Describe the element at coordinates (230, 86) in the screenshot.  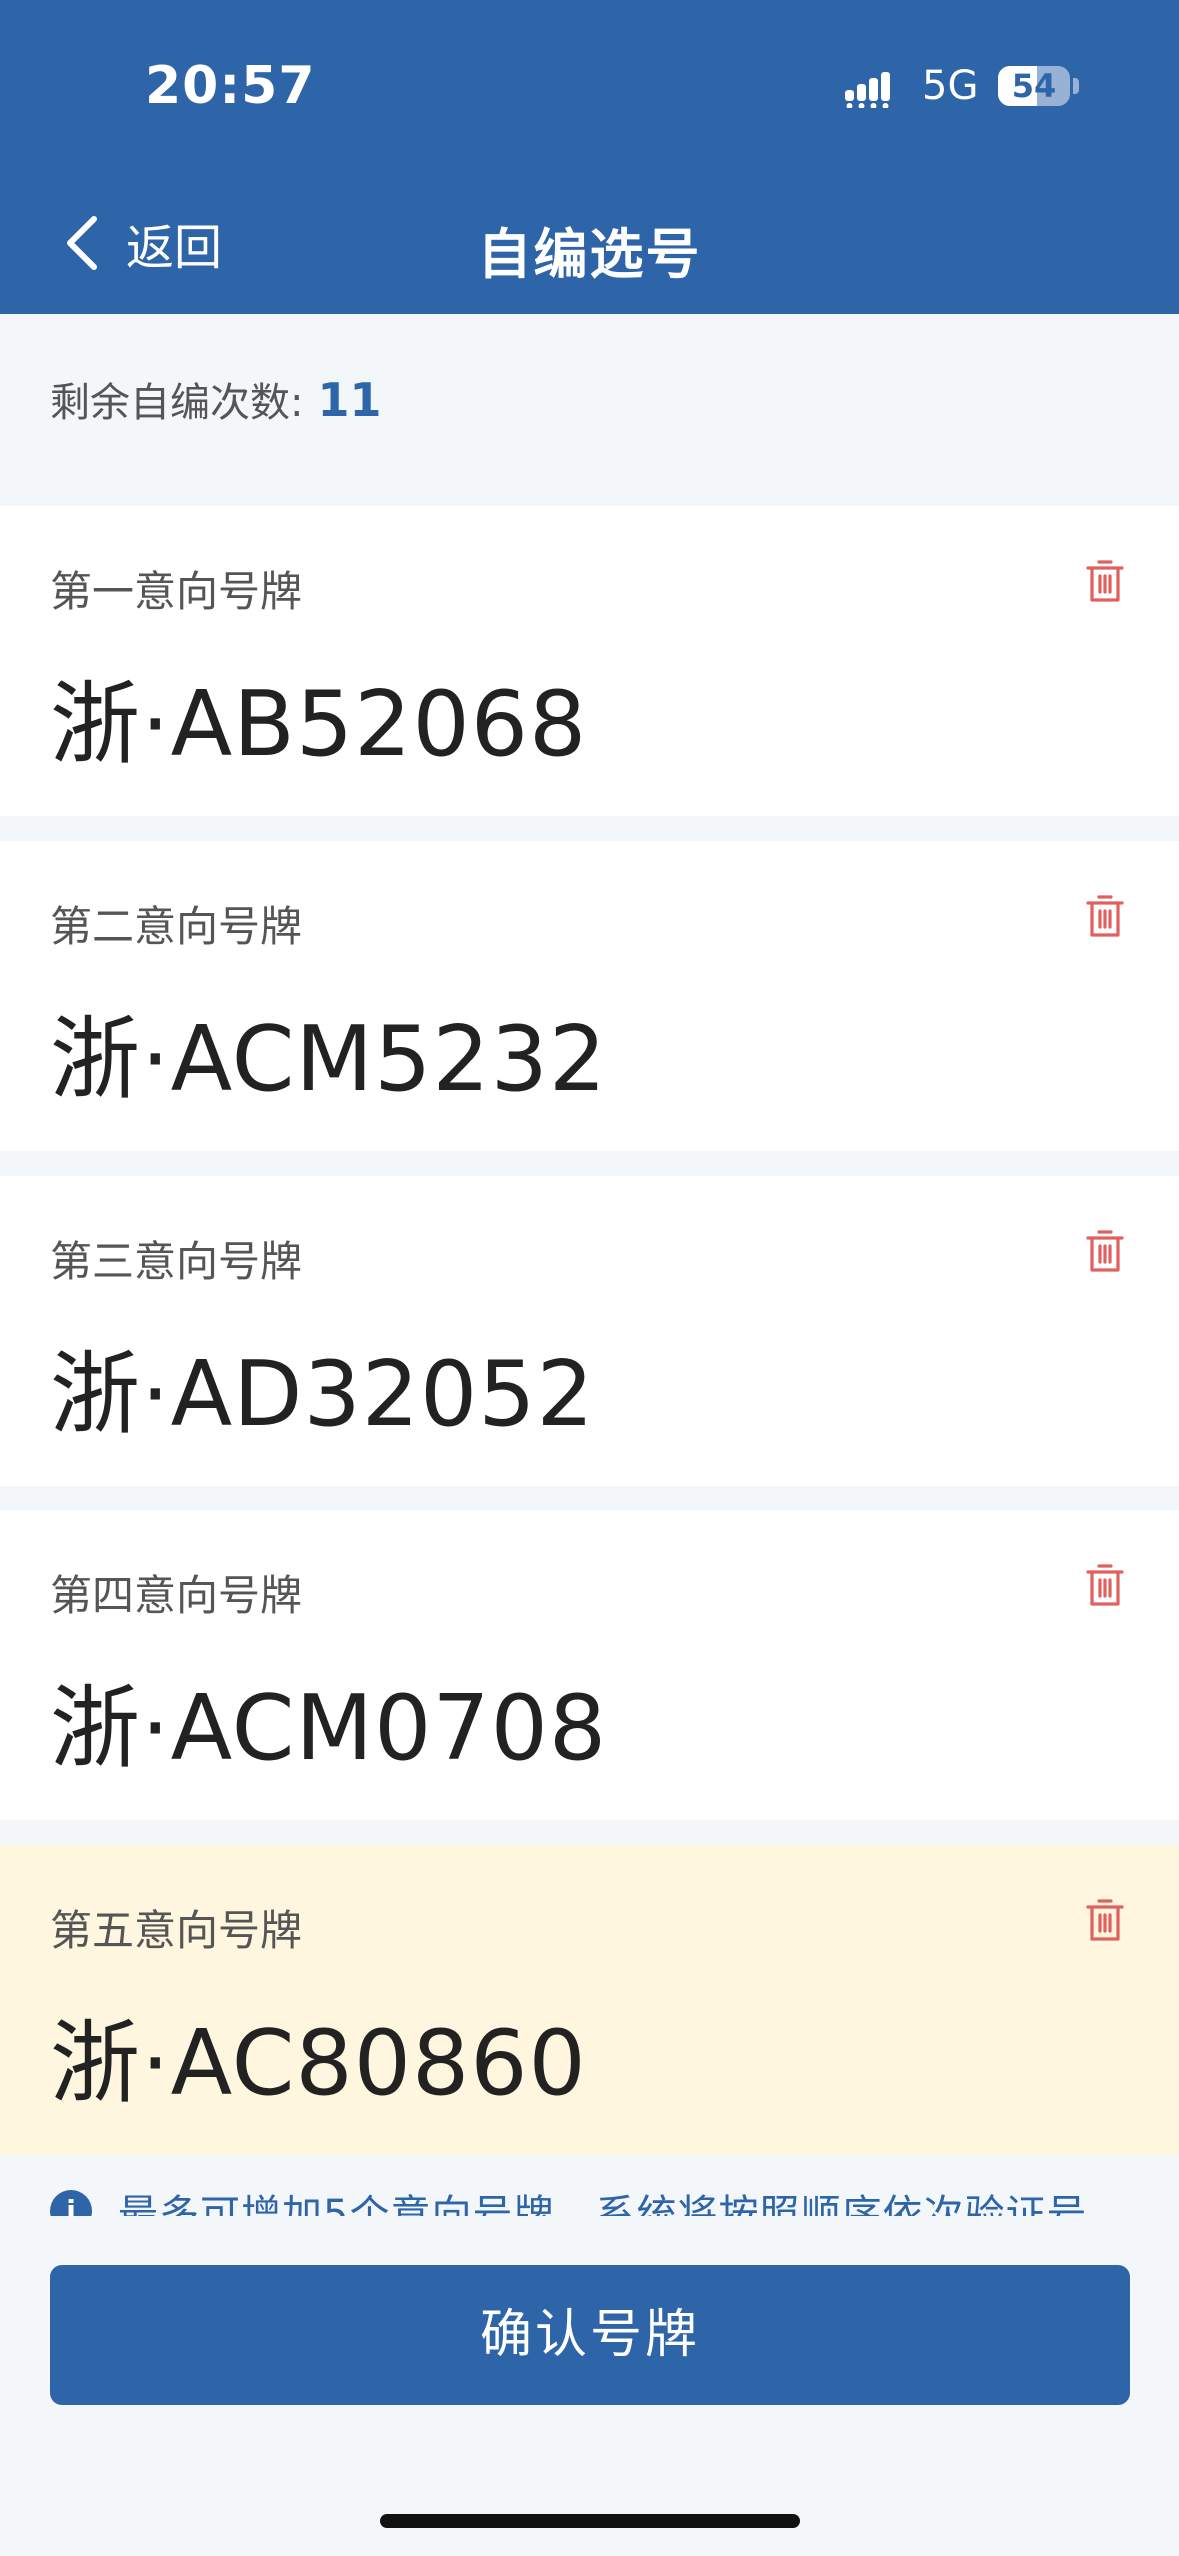
I see `status-time: 20:57` at that location.